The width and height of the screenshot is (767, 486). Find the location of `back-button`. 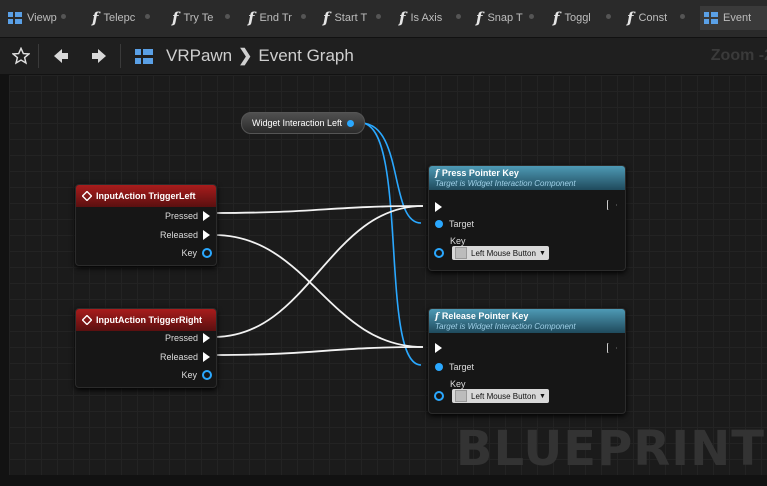

back-button is located at coordinates (61, 56).